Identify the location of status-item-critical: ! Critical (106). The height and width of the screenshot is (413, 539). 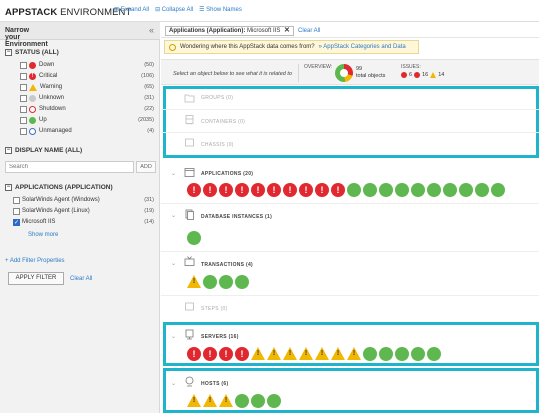
(87, 76).